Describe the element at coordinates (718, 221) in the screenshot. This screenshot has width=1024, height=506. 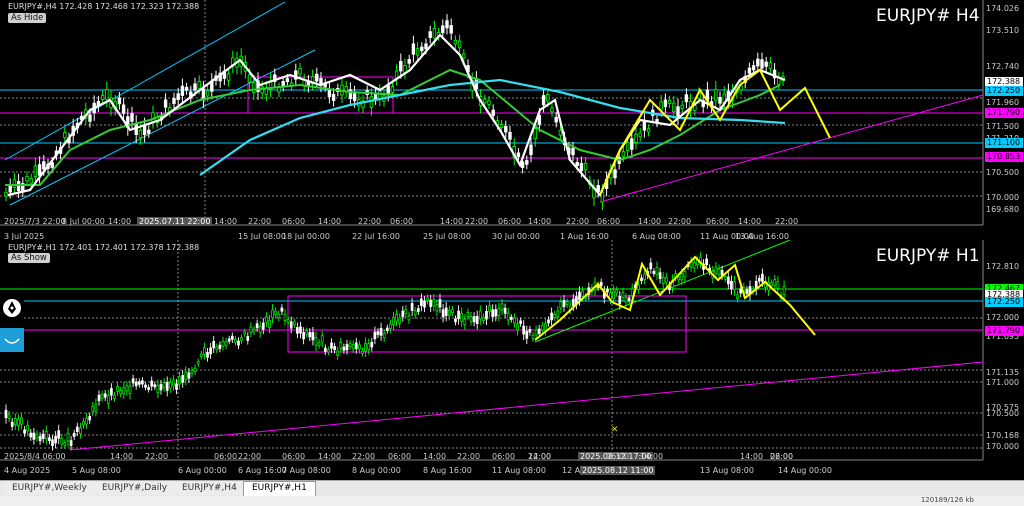
I see `h4-time-tick: 06:00` at that location.